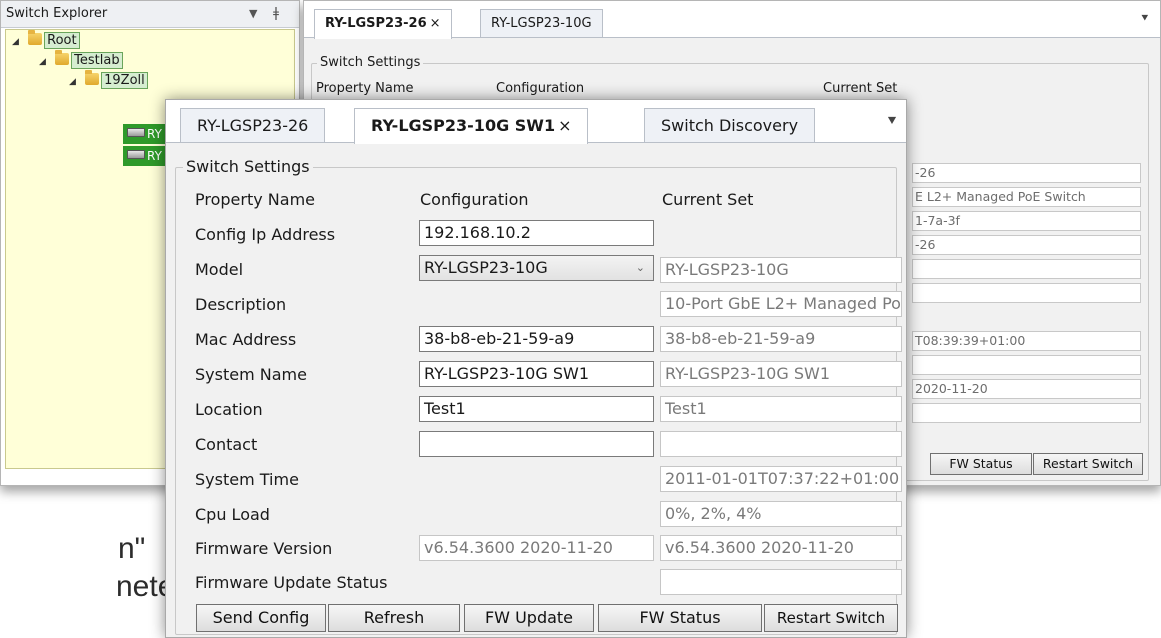 Image resolution: width=1161 pixels, height=638 pixels. I want to click on slide-text-line-1: n", so click(132, 548).